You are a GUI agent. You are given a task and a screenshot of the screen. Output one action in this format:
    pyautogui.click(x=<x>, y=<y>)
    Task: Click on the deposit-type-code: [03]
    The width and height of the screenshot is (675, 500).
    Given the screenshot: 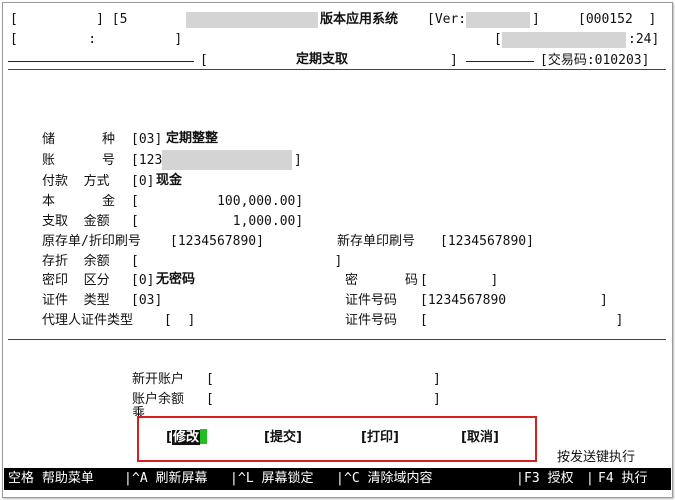 What is the action you would take?
    pyautogui.click(x=146, y=140)
    